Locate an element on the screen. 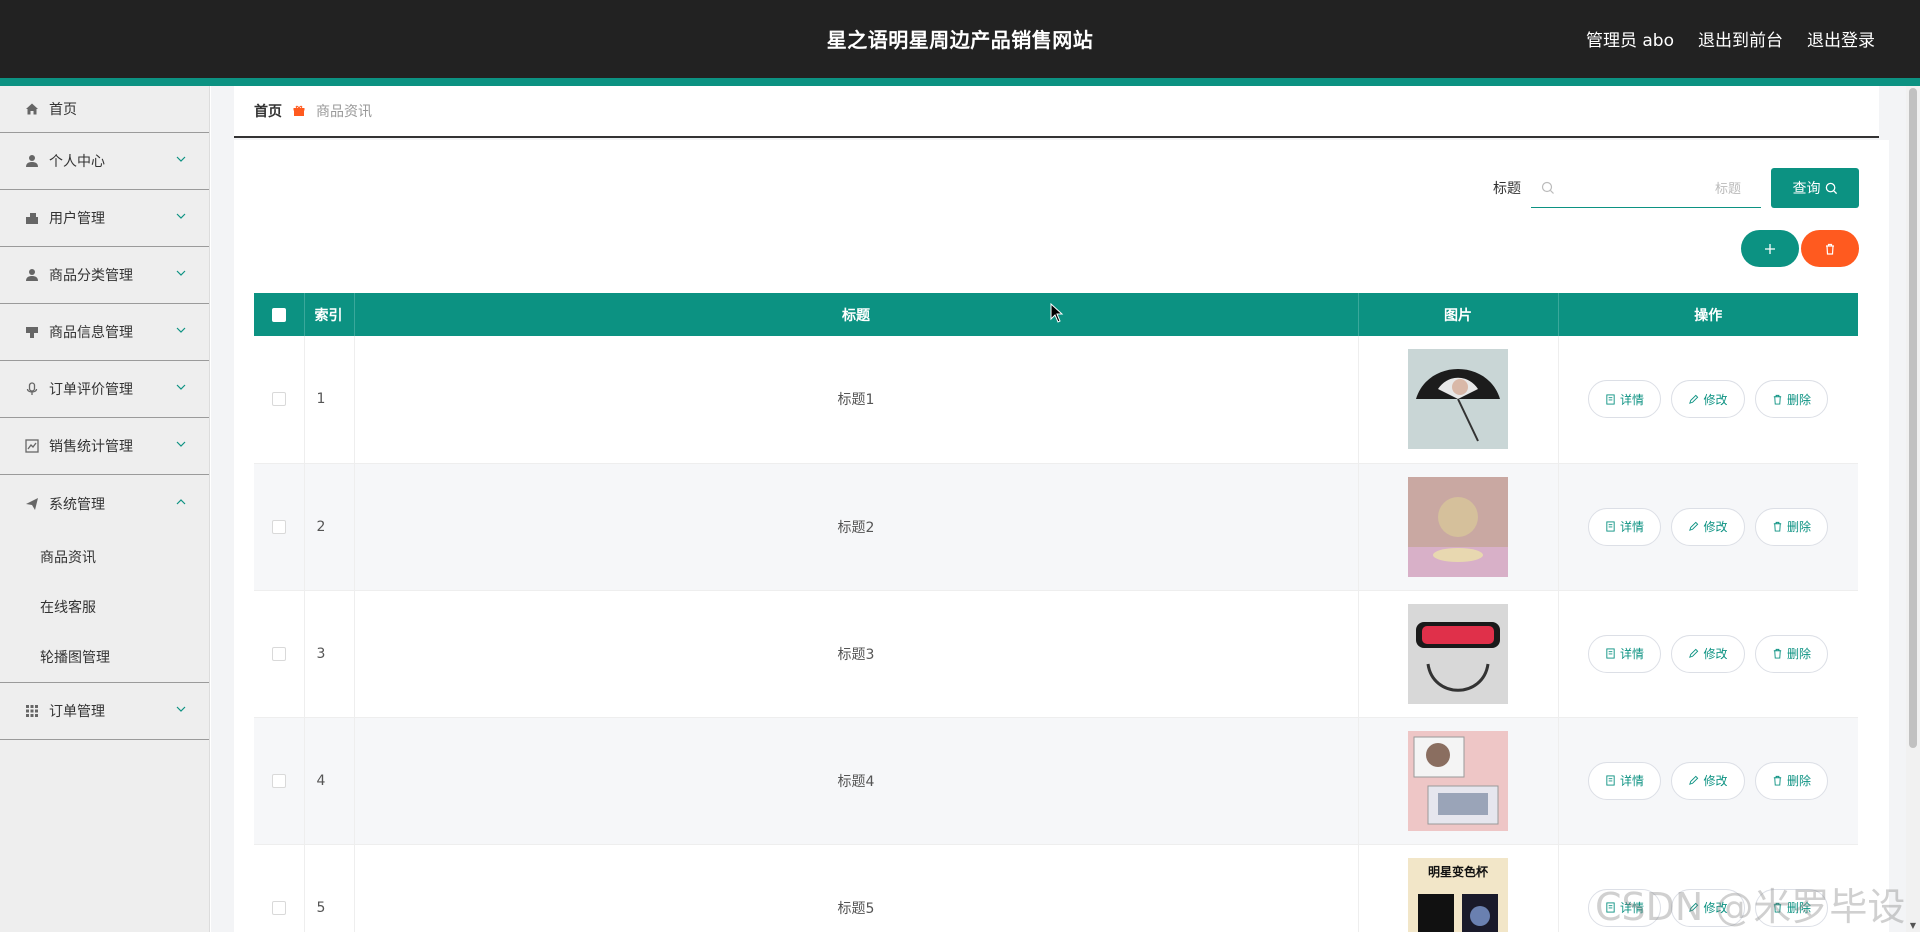 Image resolution: width=1920 pixels, height=932 pixels. crystal-lamp-thumbnail is located at coordinates (1458, 526).